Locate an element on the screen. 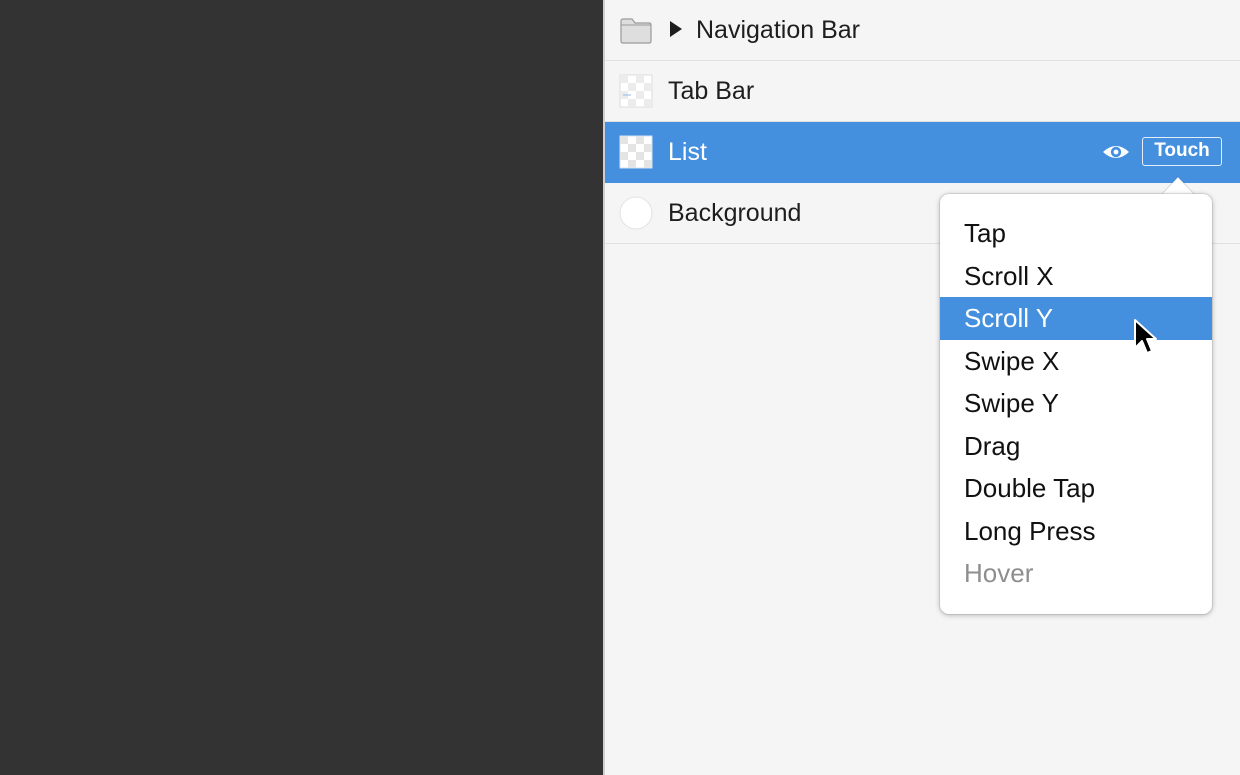 The height and width of the screenshot is (775, 1240). menu-item-tap: Tap is located at coordinates (1076, 233).